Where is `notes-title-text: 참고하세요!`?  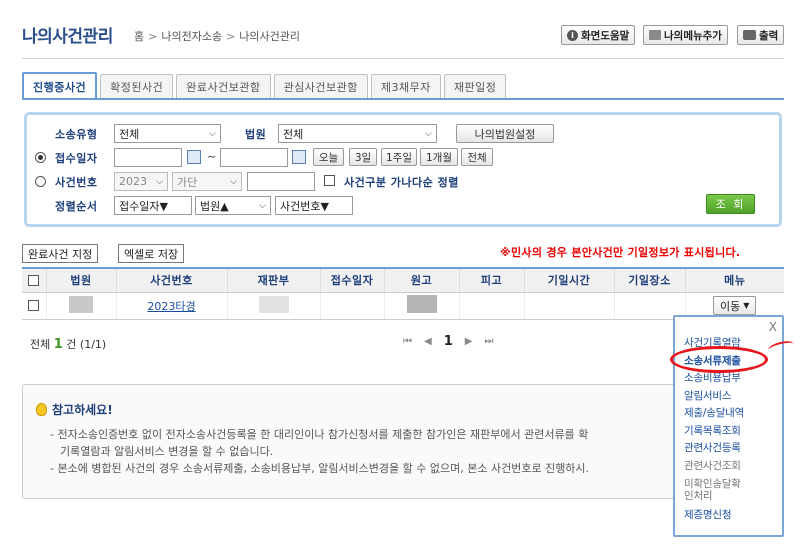 notes-title-text: 참고하세요! is located at coordinates (82, 410).